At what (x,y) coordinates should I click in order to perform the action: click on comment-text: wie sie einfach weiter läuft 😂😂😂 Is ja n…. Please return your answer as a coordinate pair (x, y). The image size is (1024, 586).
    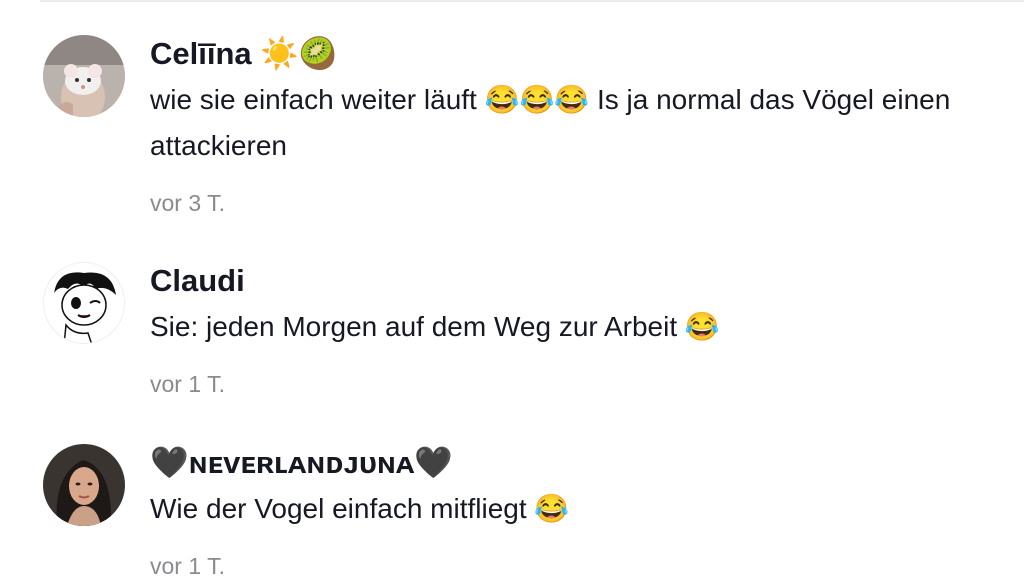
    Looking at the image, I should click on (550, 122).